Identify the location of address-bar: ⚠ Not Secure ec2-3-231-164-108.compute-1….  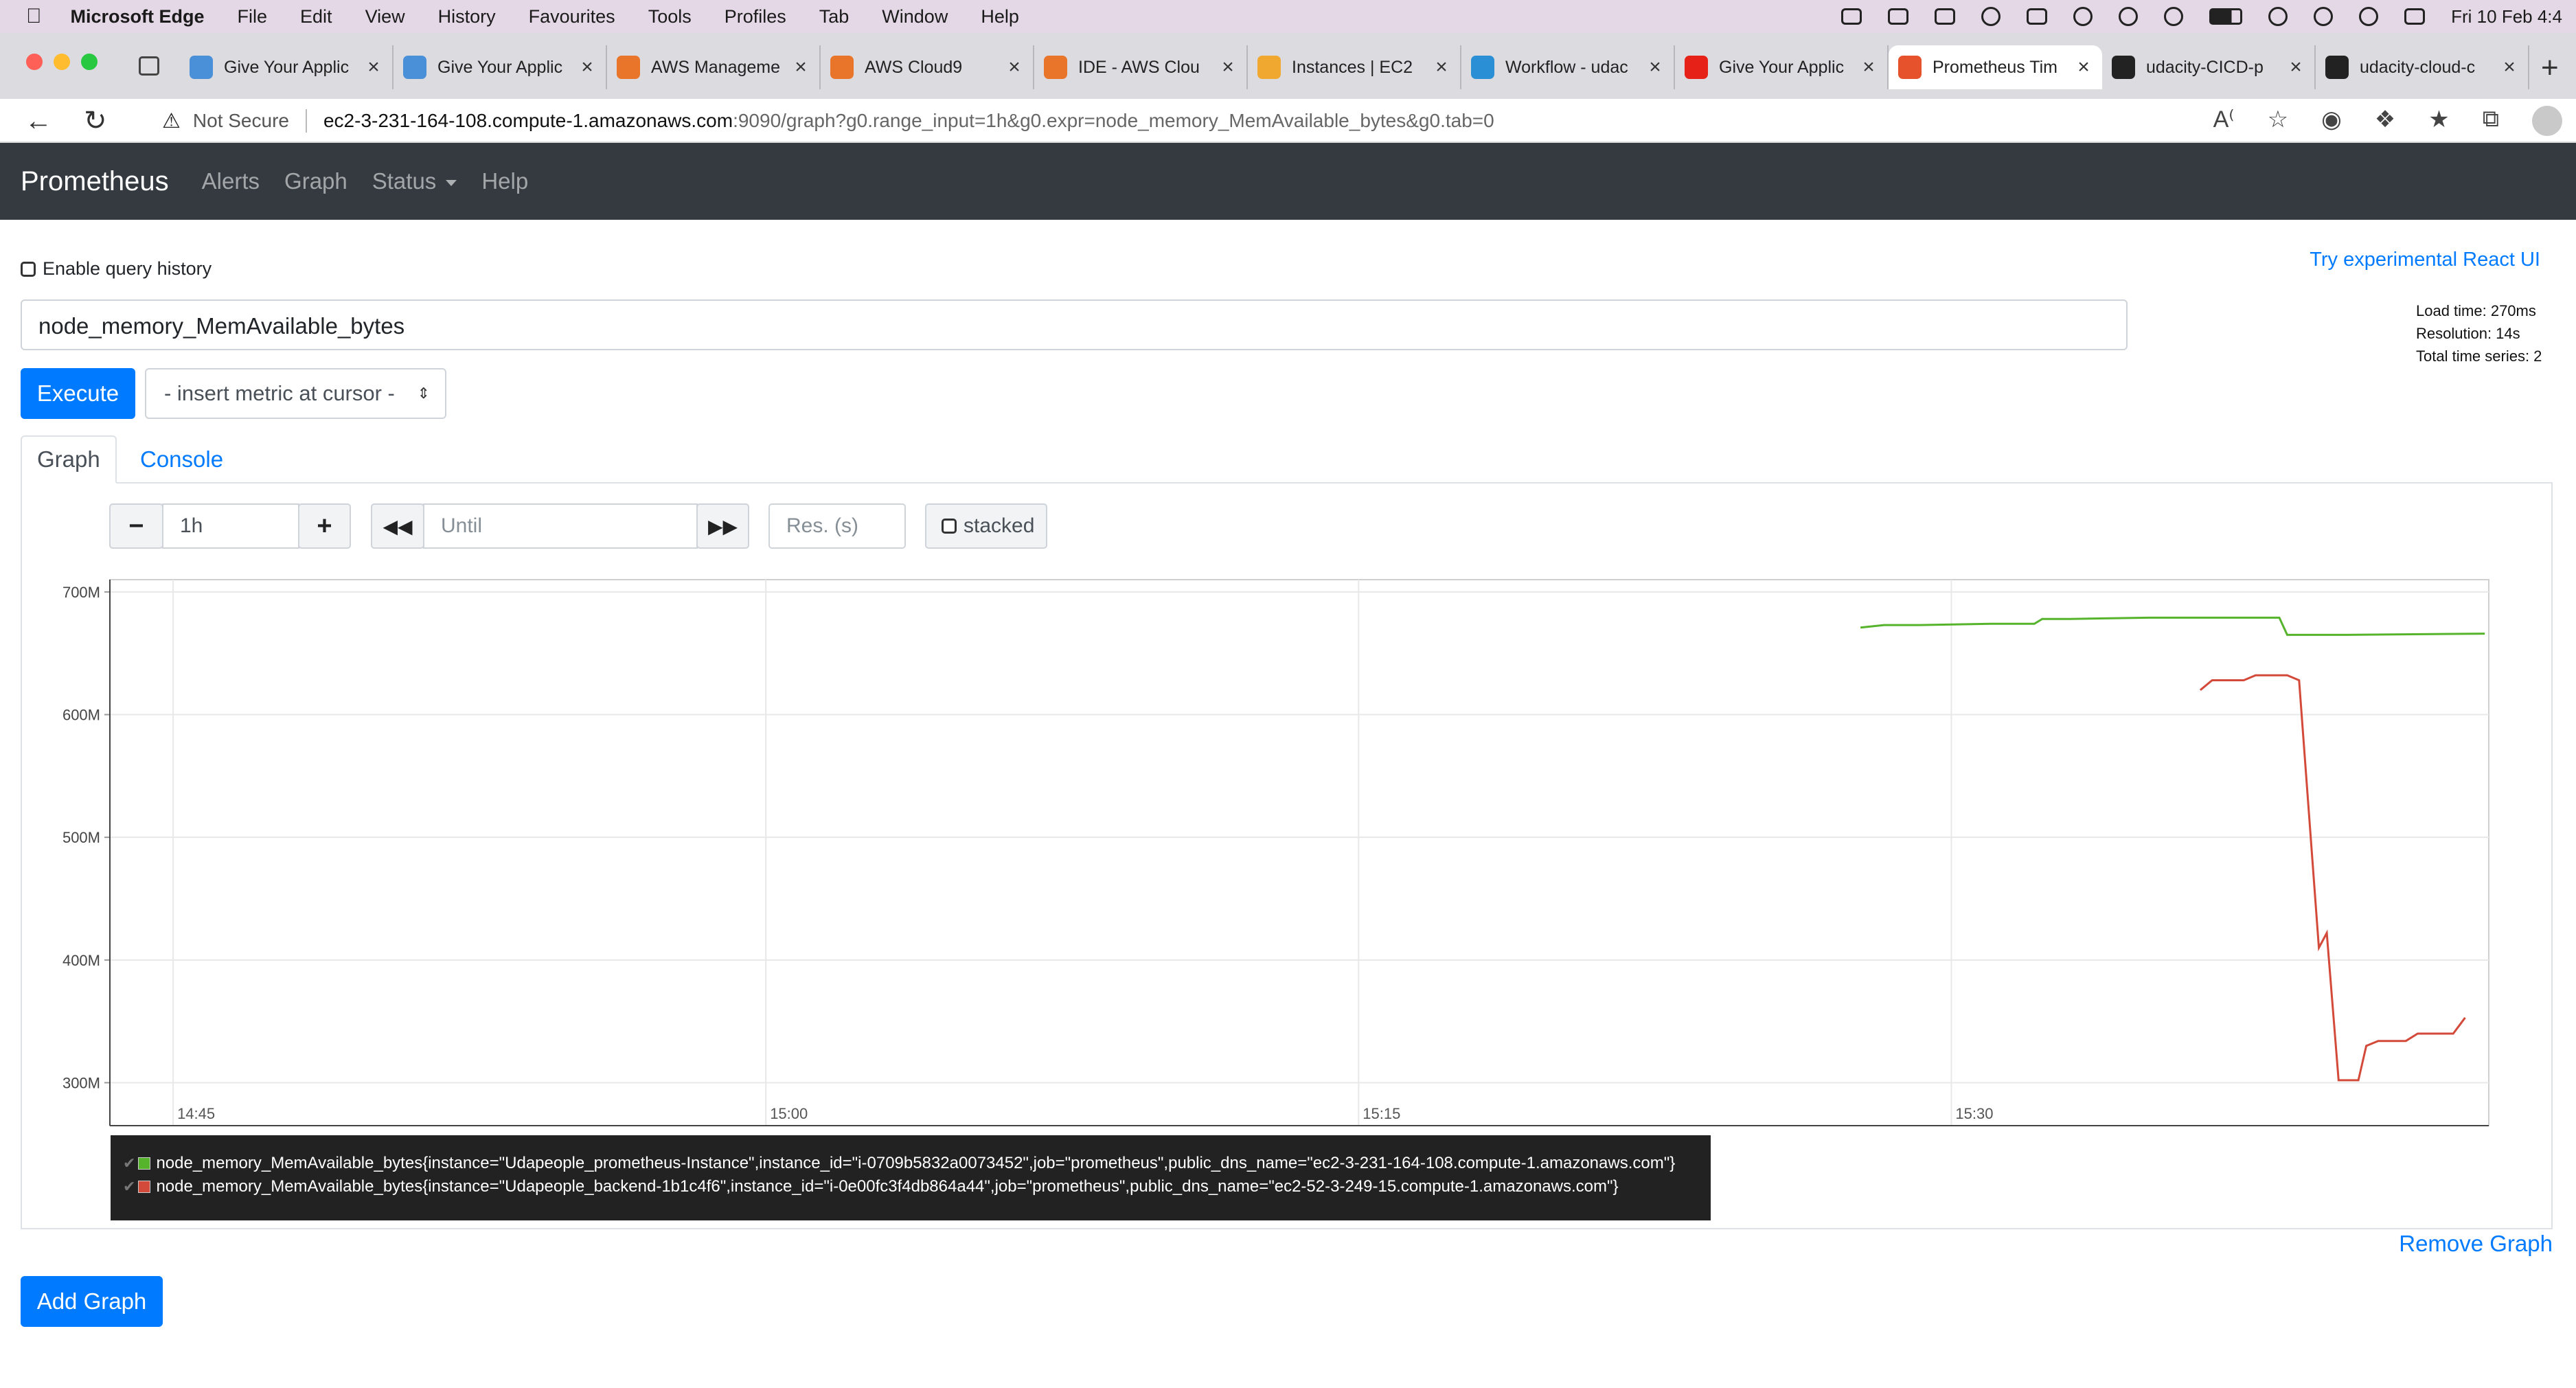
(1168, 121).